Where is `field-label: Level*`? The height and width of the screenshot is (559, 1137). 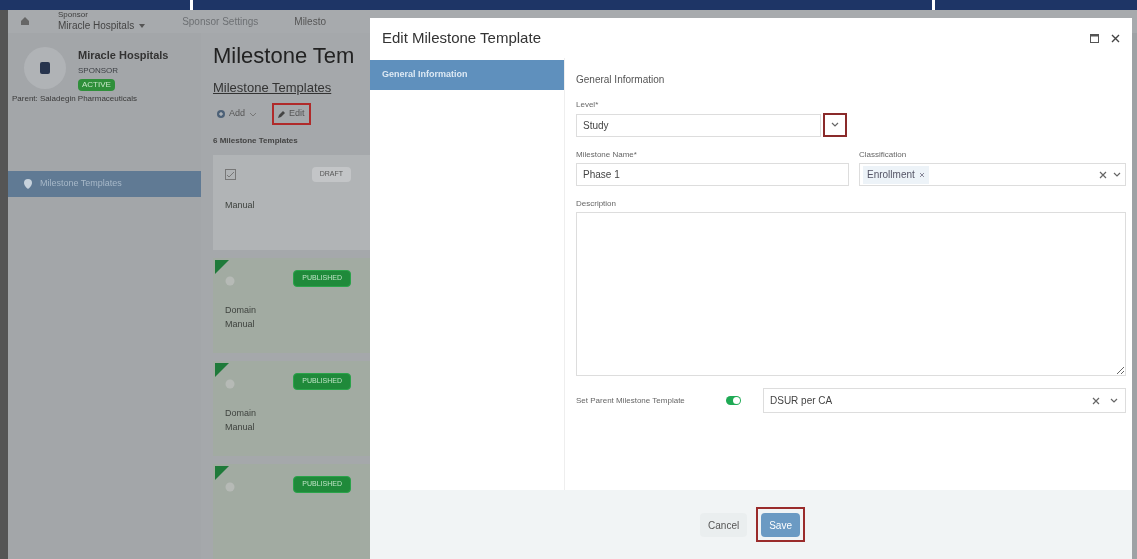
field-label: Level* is located at coordinates (588, 105).